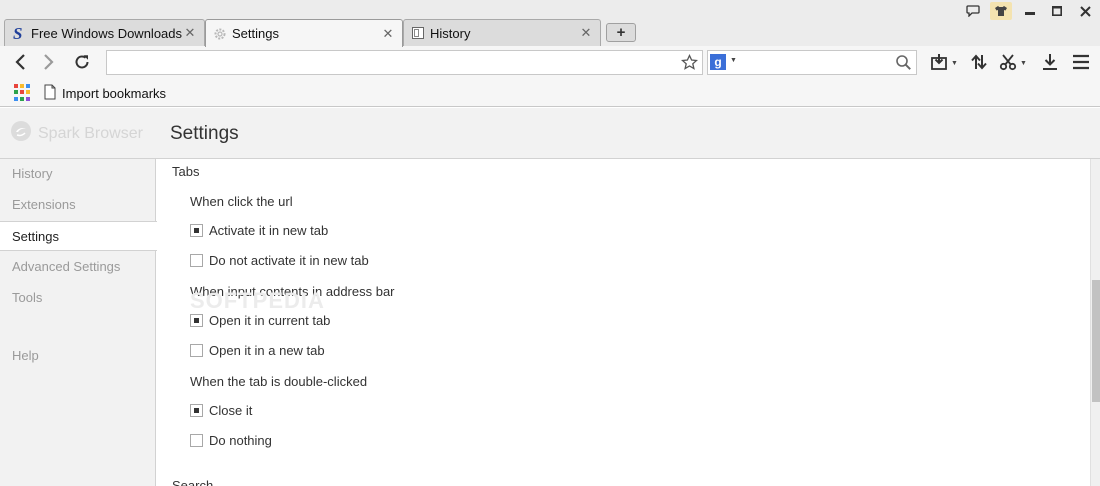 The image size is (1100, 486). I want to click on svg-text: S, so click(17, 33).